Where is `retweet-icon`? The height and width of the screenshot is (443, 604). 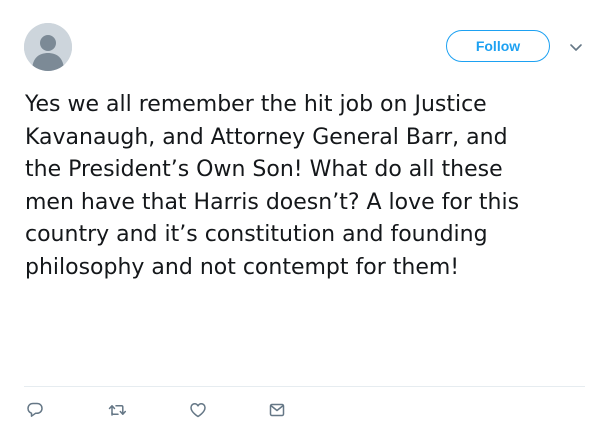
retweet-icon is located at coordinates (117, 410).